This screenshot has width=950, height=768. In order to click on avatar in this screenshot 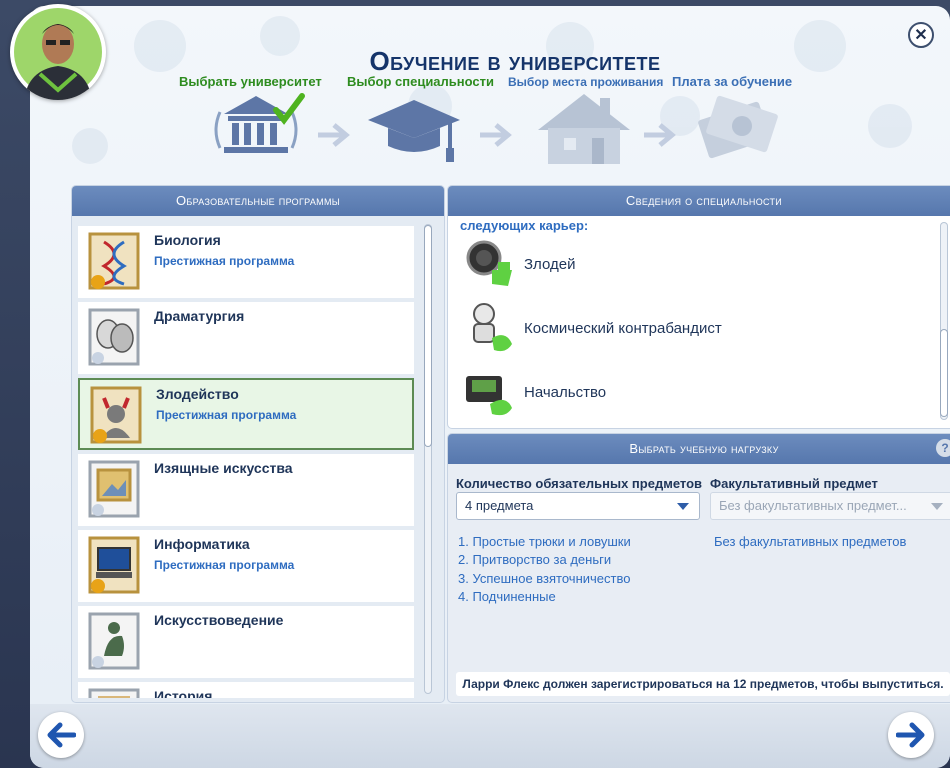, I will do `click(58, 52)`.